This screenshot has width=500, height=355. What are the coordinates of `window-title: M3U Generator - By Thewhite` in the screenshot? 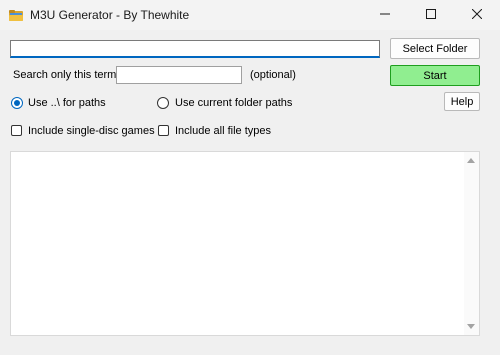 It's located at (110, 15).